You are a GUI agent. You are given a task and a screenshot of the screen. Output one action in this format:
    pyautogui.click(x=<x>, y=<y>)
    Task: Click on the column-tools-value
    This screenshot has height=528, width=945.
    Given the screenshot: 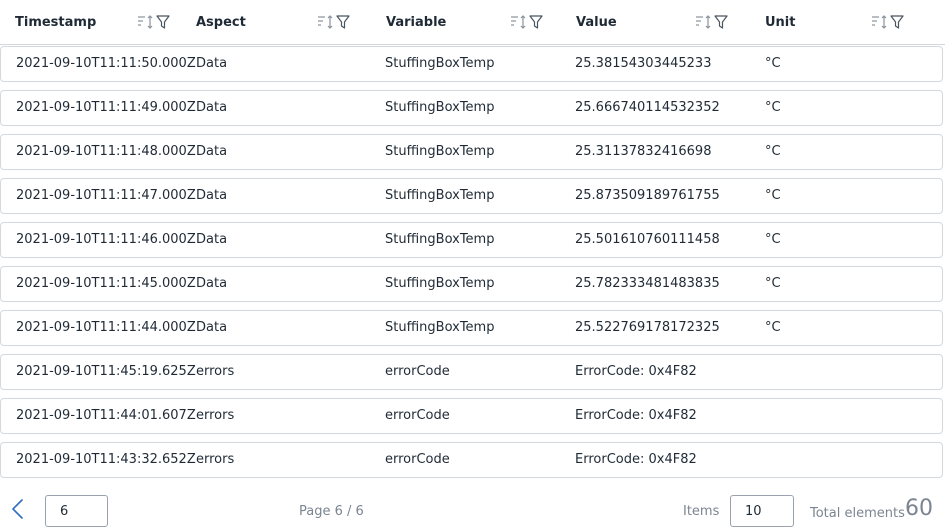 What is the action you would take?
    pyautogui.click(x=712, y=22)
    